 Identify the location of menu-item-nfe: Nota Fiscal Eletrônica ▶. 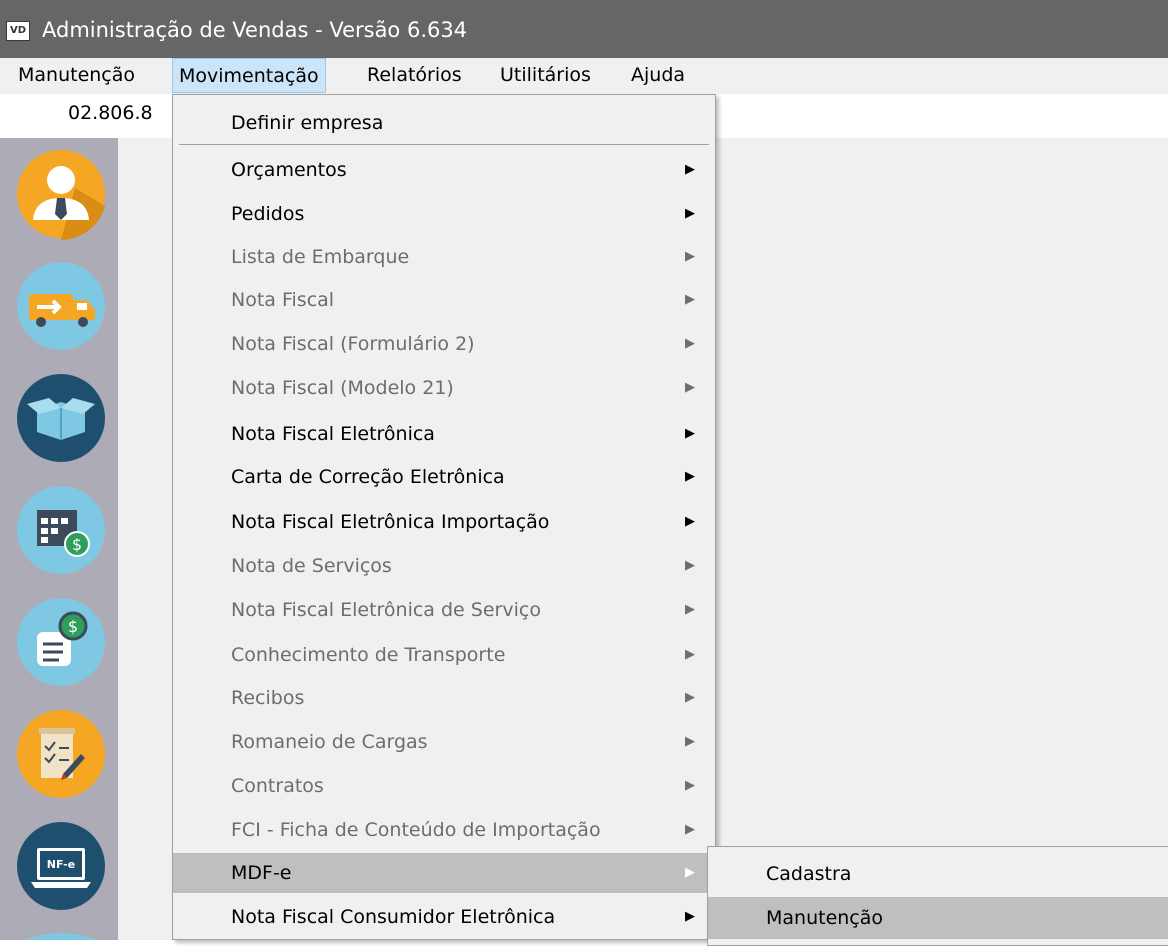
(444, 434).